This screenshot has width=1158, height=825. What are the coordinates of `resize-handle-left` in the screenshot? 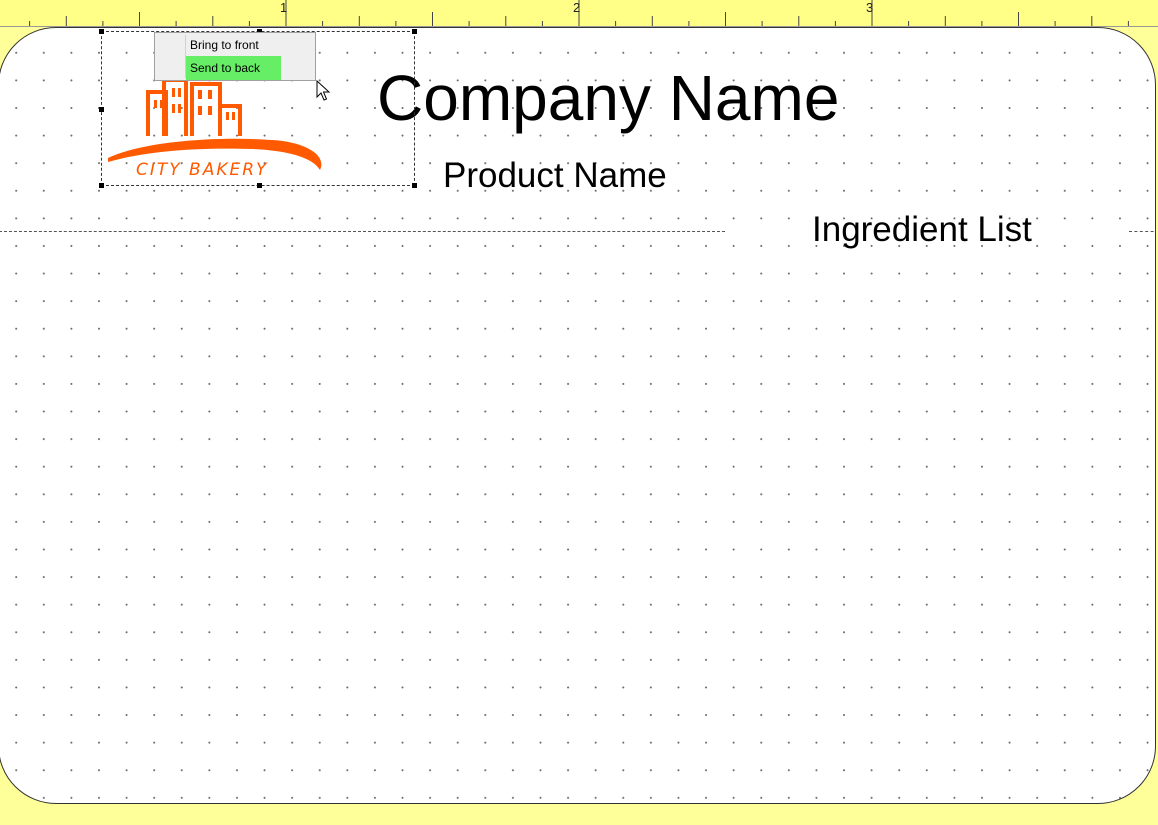 It's located at (101, 109).